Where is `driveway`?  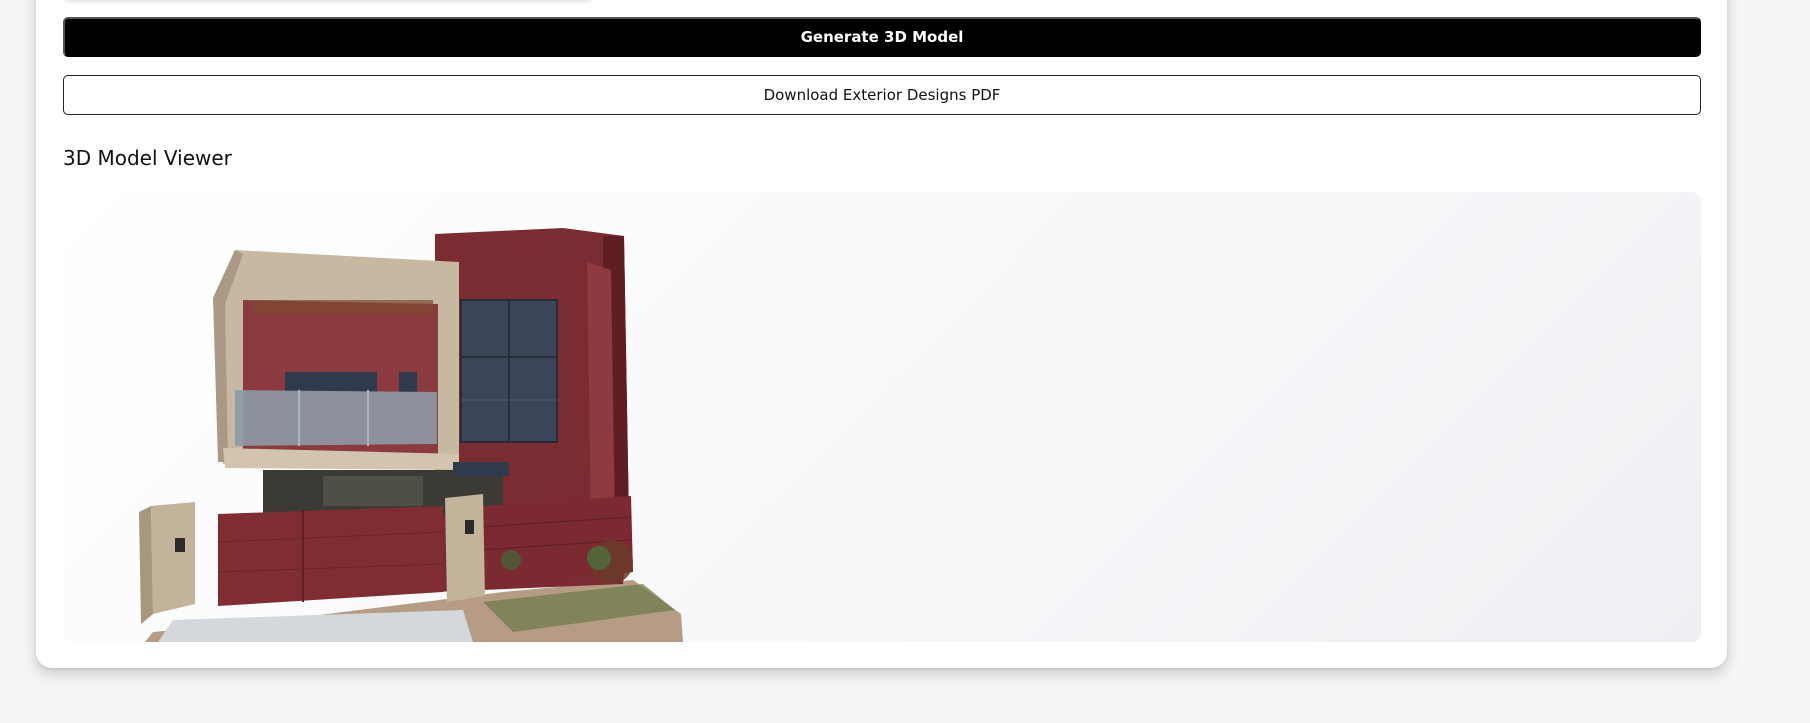 driveway is located at coordinates (315, 626).